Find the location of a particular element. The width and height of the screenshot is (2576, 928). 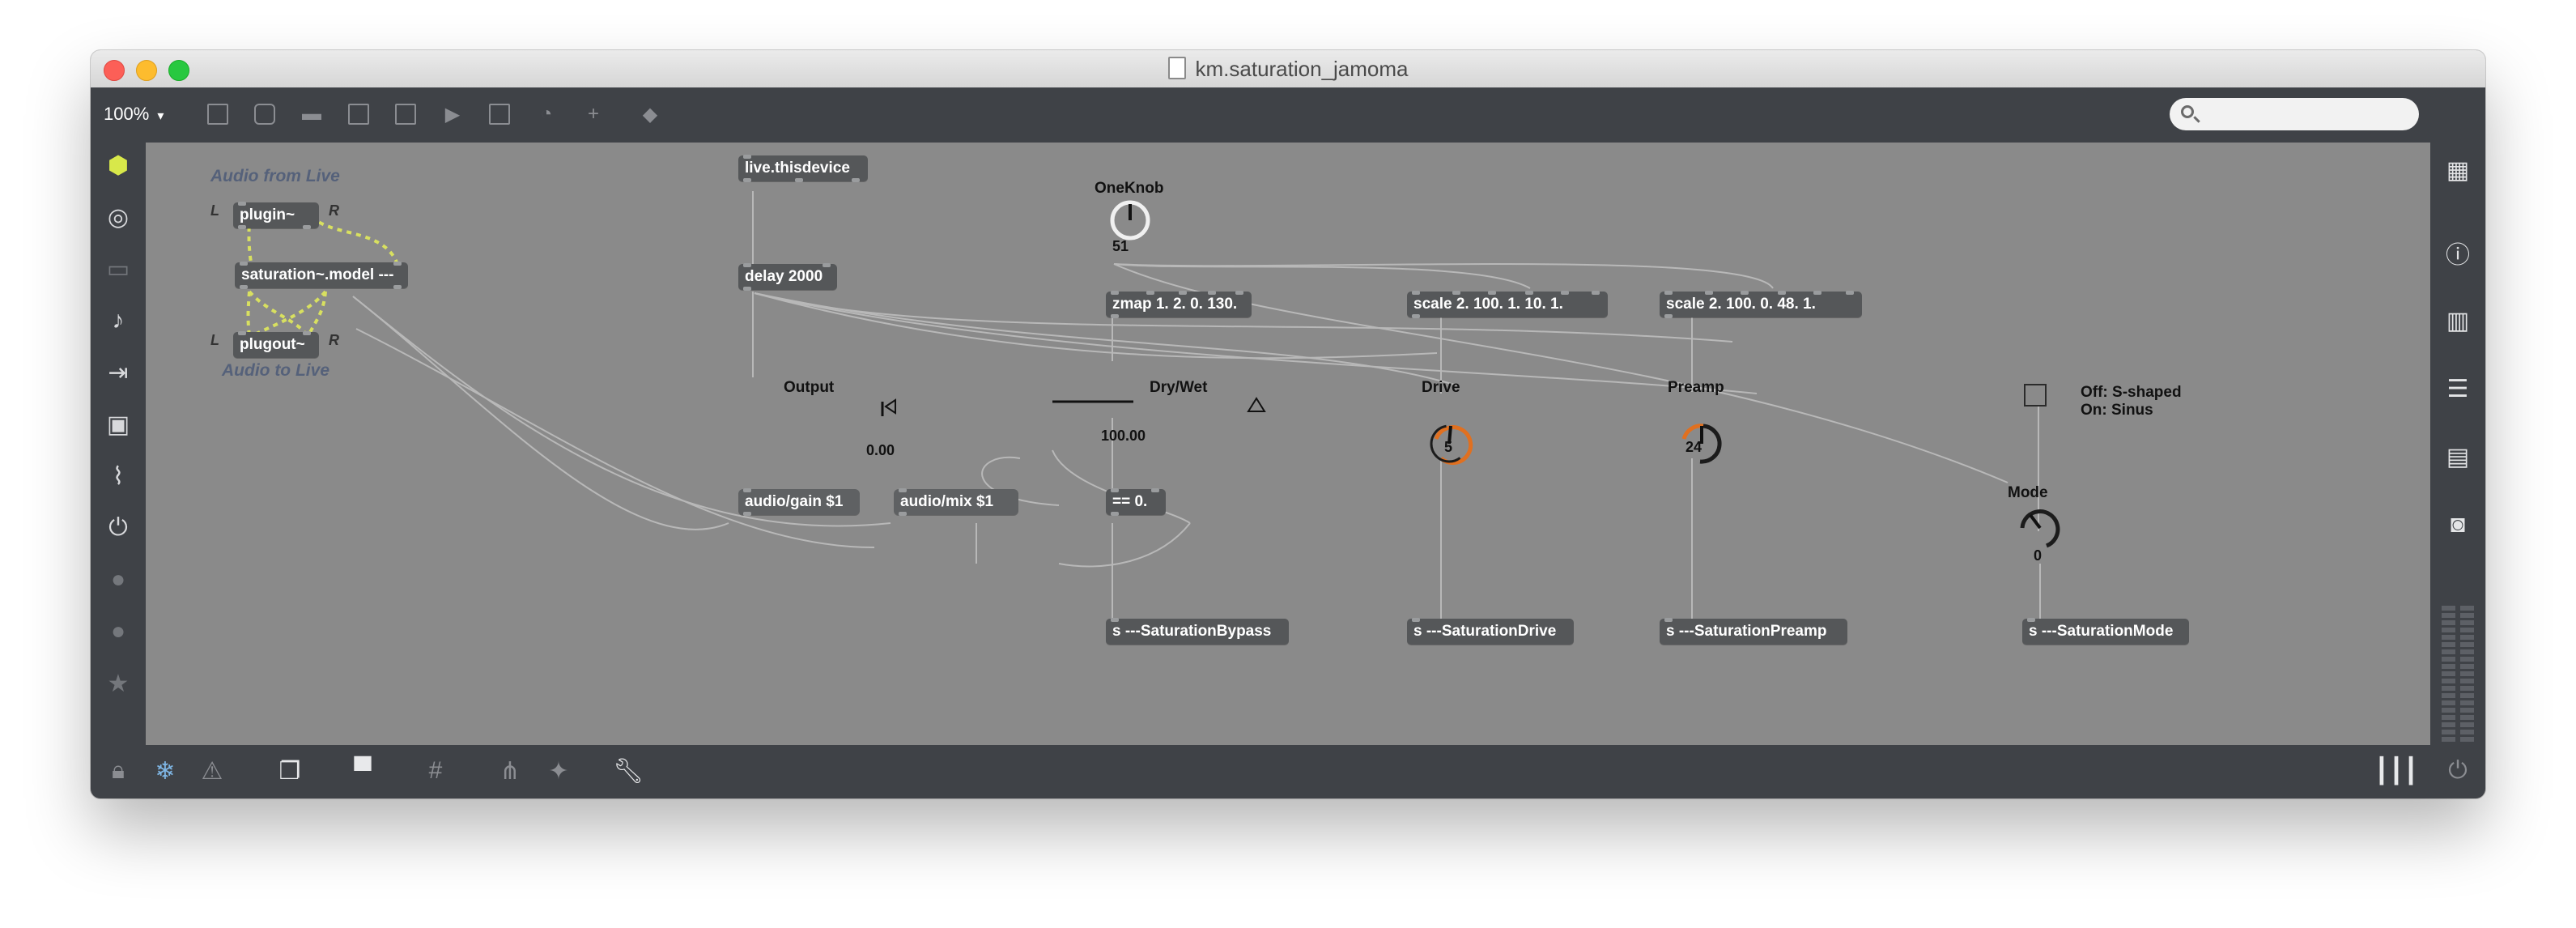

comment-output: Output is located at coordinates (809, 387).